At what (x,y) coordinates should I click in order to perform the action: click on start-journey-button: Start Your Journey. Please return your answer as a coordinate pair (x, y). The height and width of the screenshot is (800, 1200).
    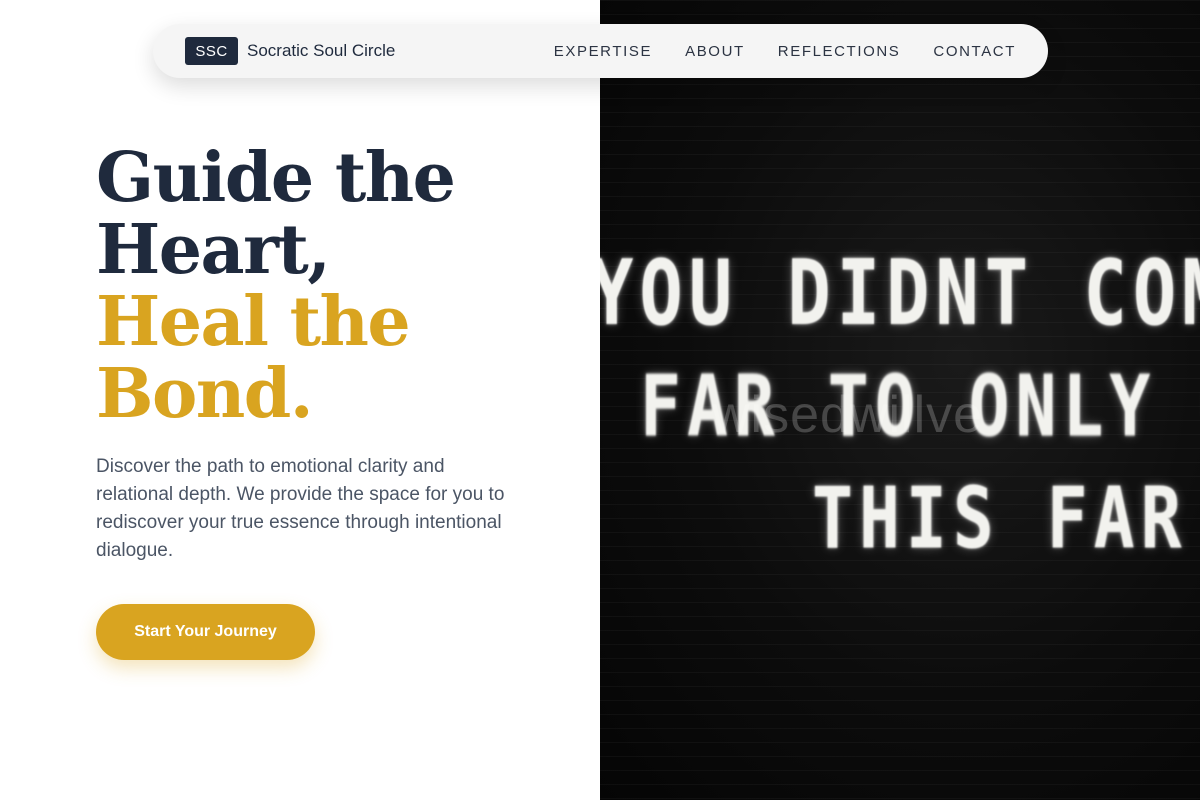
    Looking at the image, I should click on (205, 632).